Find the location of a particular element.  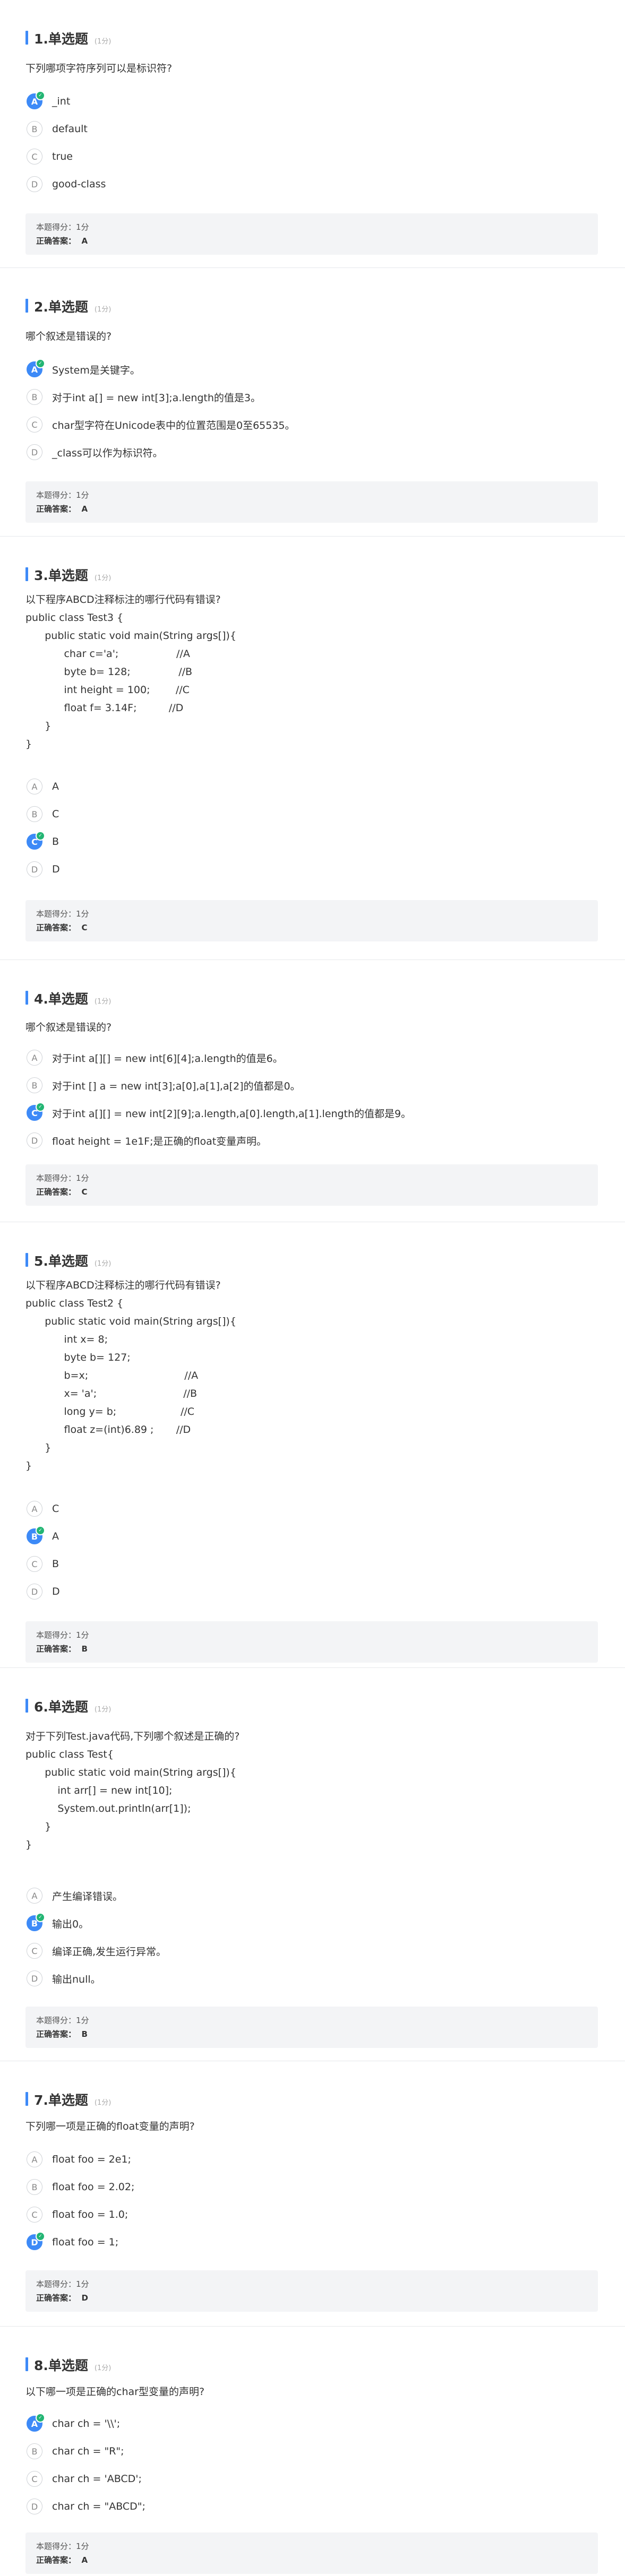

option-c: C char ch = 'ABCD'; is located at coordinates (84, 2478).